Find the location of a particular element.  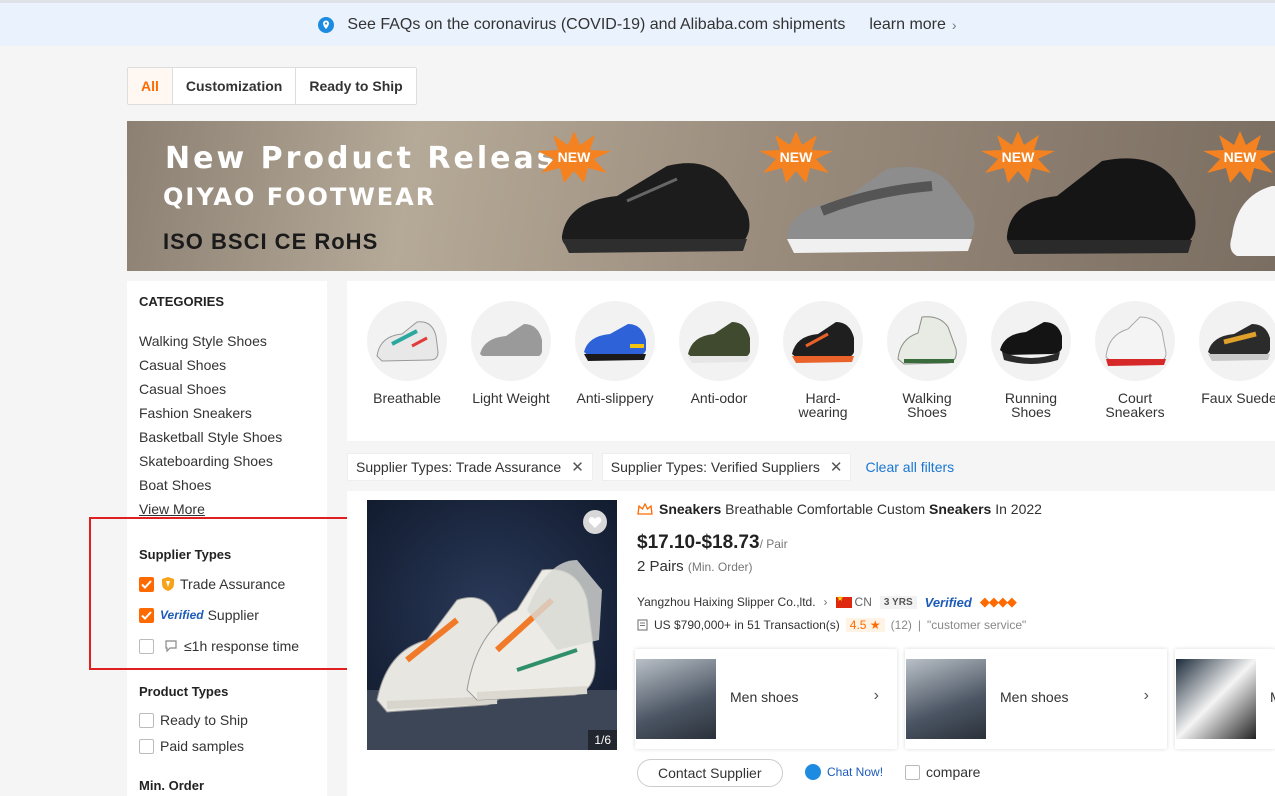

category-hard-wearing: Hard- wearing is located at coordinates (823, 360).